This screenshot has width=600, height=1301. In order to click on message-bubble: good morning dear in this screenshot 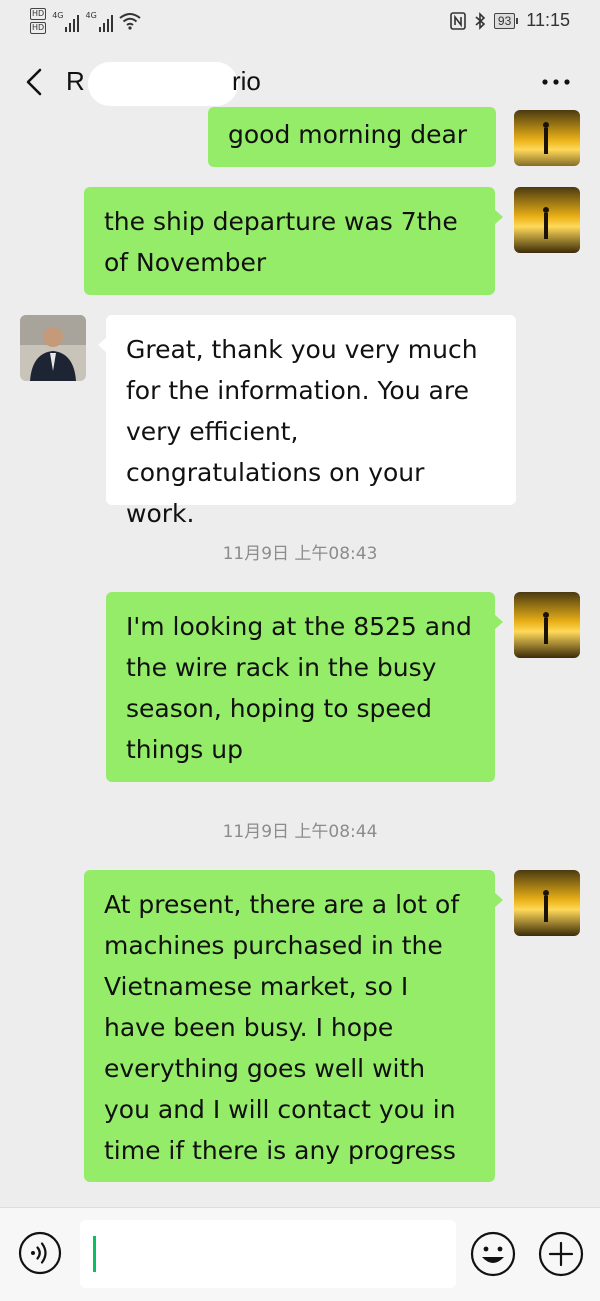, I will do `click(352, 137)`.